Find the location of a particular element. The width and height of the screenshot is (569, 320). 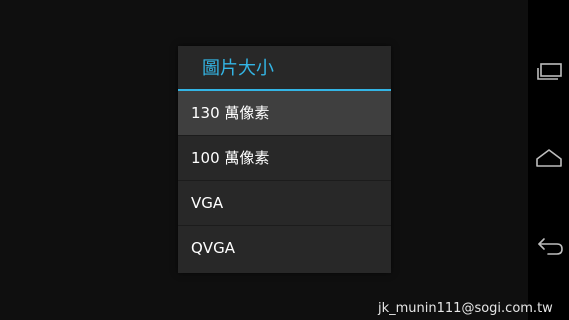

back-button is located at coordinates (549, 247).